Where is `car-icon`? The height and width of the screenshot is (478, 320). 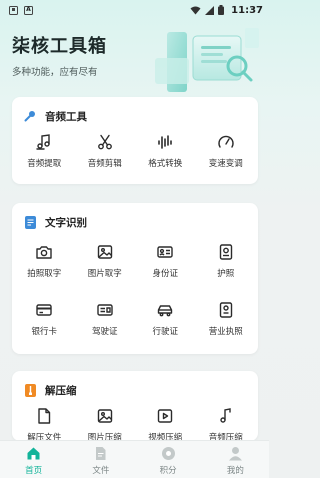 car-icon is located at coordinates (165, 311).